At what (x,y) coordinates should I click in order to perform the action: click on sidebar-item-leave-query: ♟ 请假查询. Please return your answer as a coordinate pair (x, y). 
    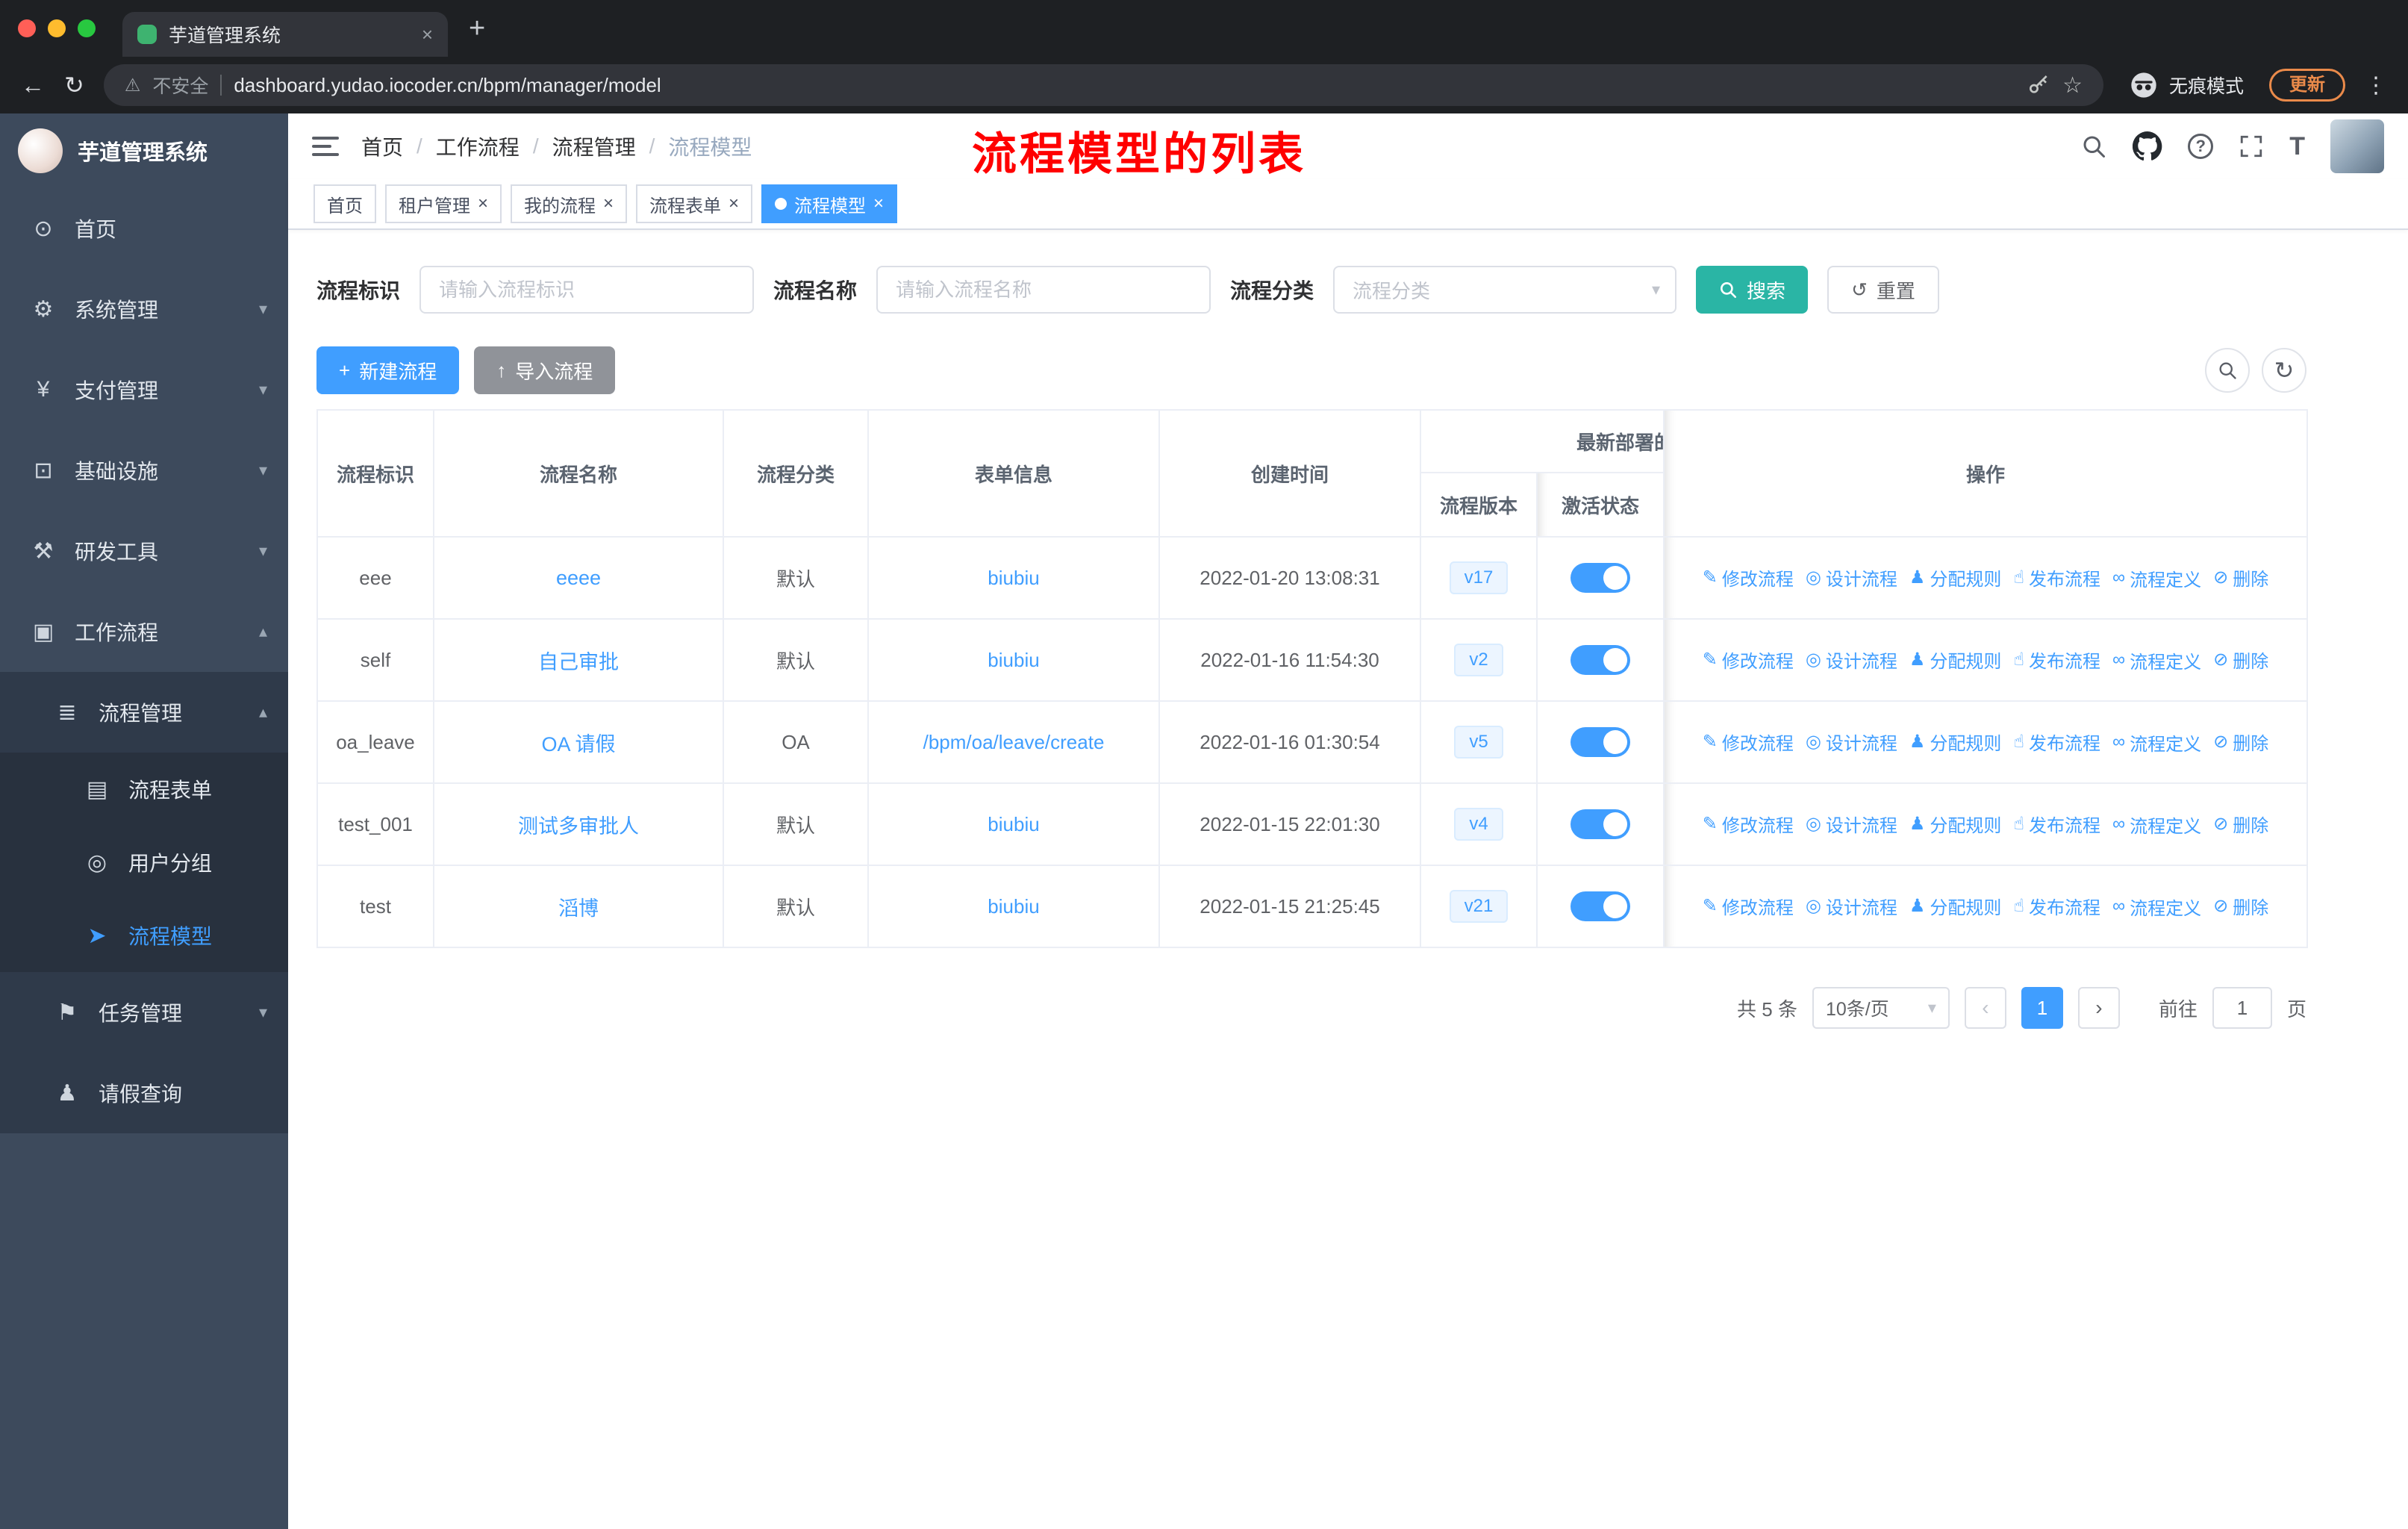
    Looking at the image, I should click on (144, 1093).